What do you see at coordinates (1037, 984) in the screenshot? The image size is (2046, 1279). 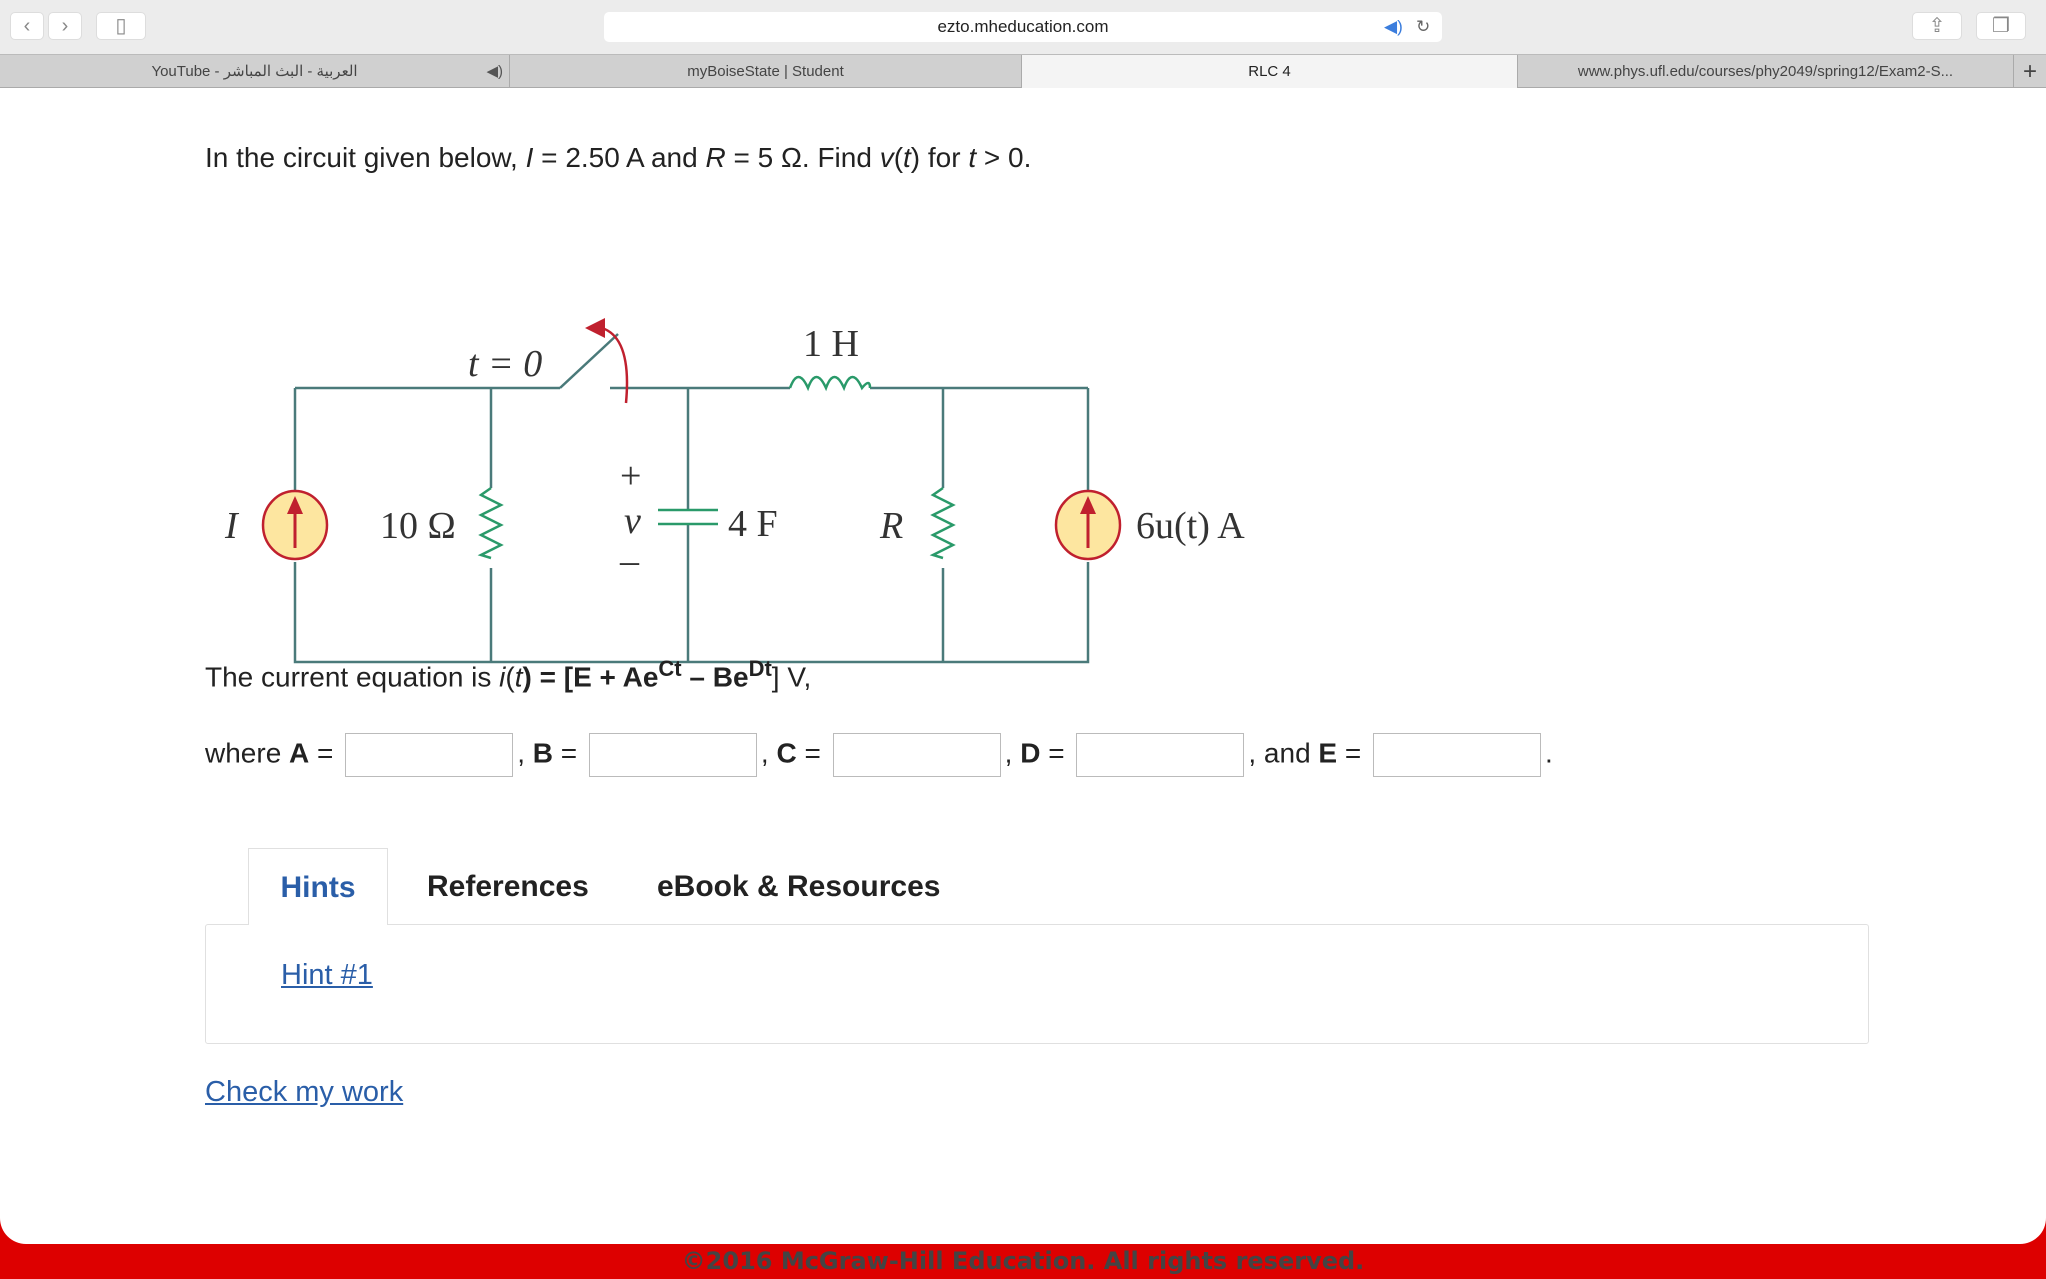 I see `hints-panel: Hint #1` at bounding box center [1037, 984].